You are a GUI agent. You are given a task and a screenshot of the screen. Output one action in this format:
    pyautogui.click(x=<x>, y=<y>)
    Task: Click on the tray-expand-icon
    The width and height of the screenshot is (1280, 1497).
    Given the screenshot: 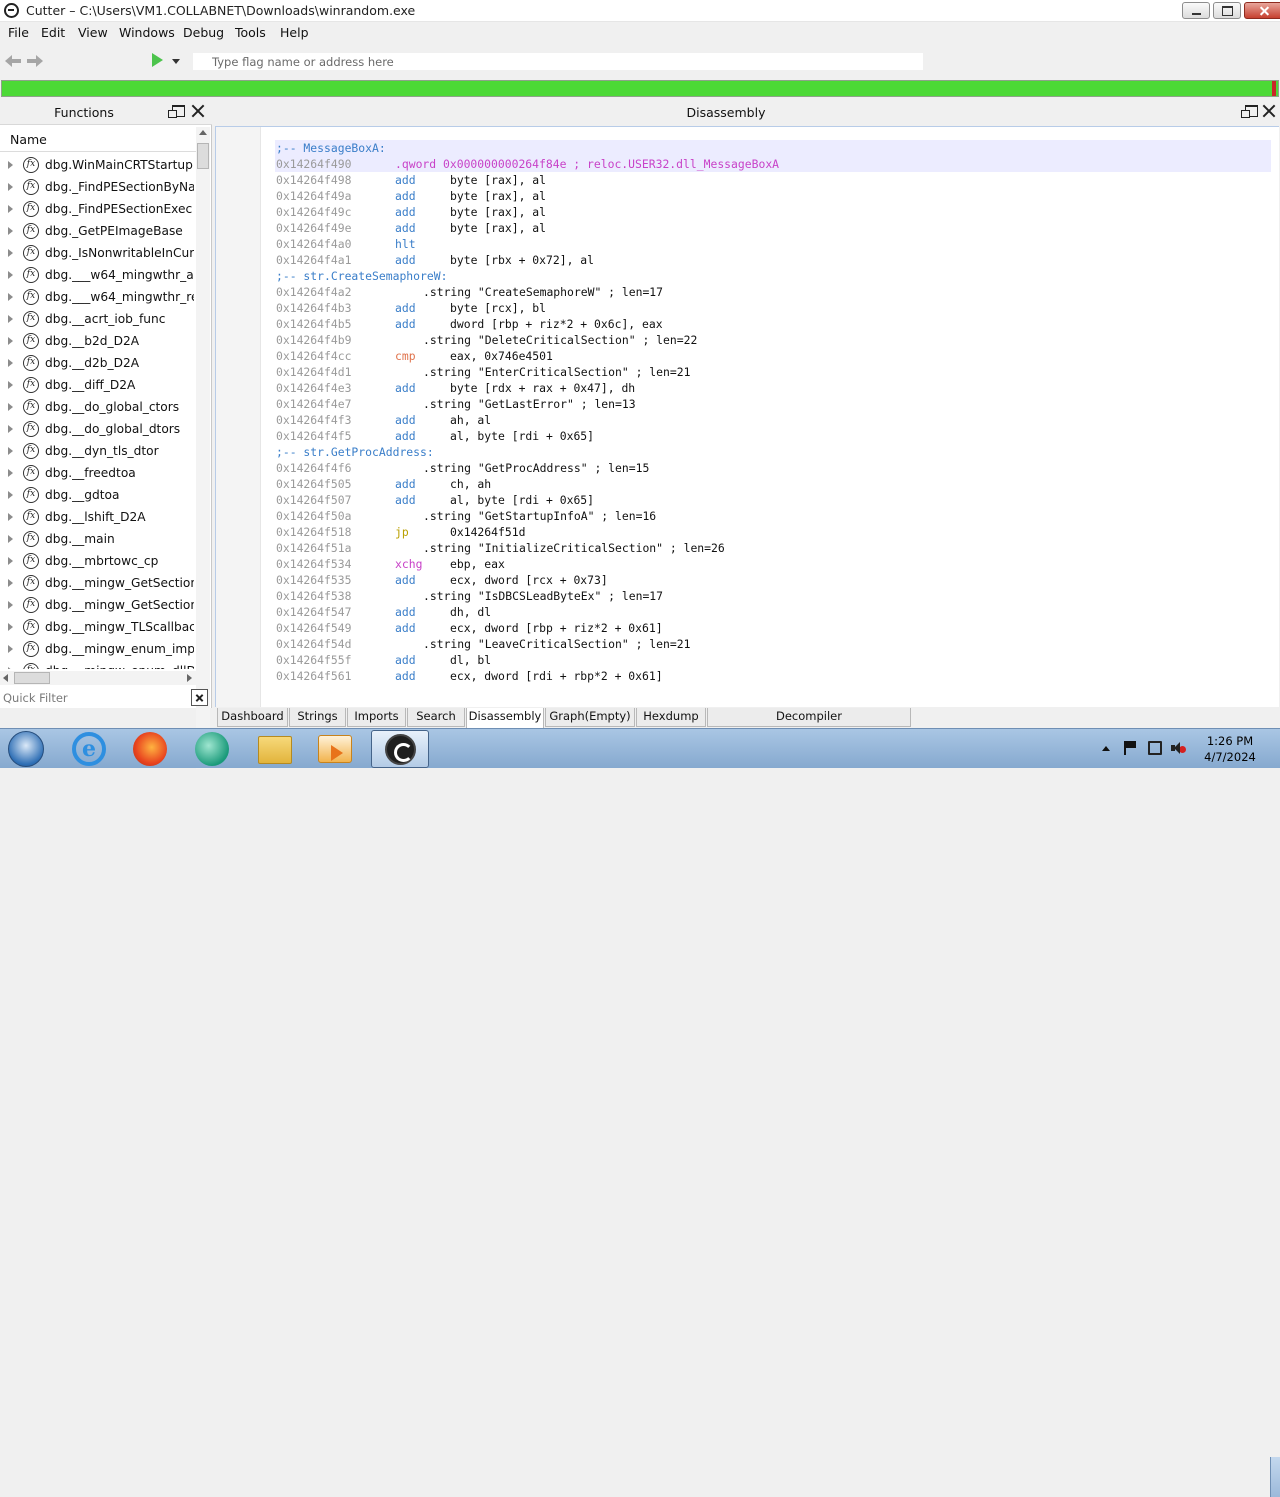 What is the action you would take?
    pyautogui.click(x=1106, y=748)
    